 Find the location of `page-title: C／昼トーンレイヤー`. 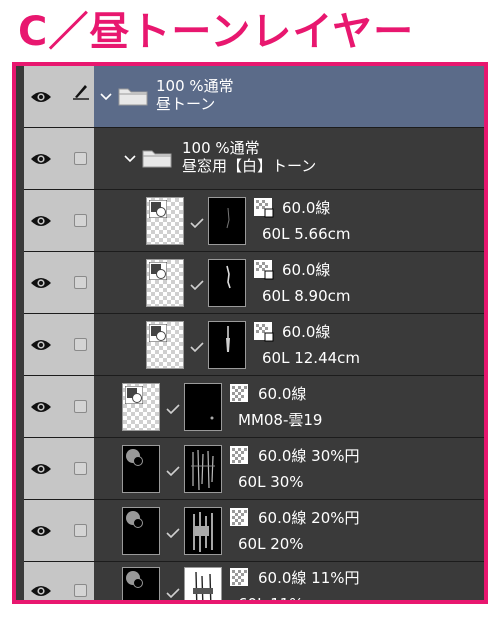

page-title: C／昼トーンレイヤー is located at coordinates (216, 32).